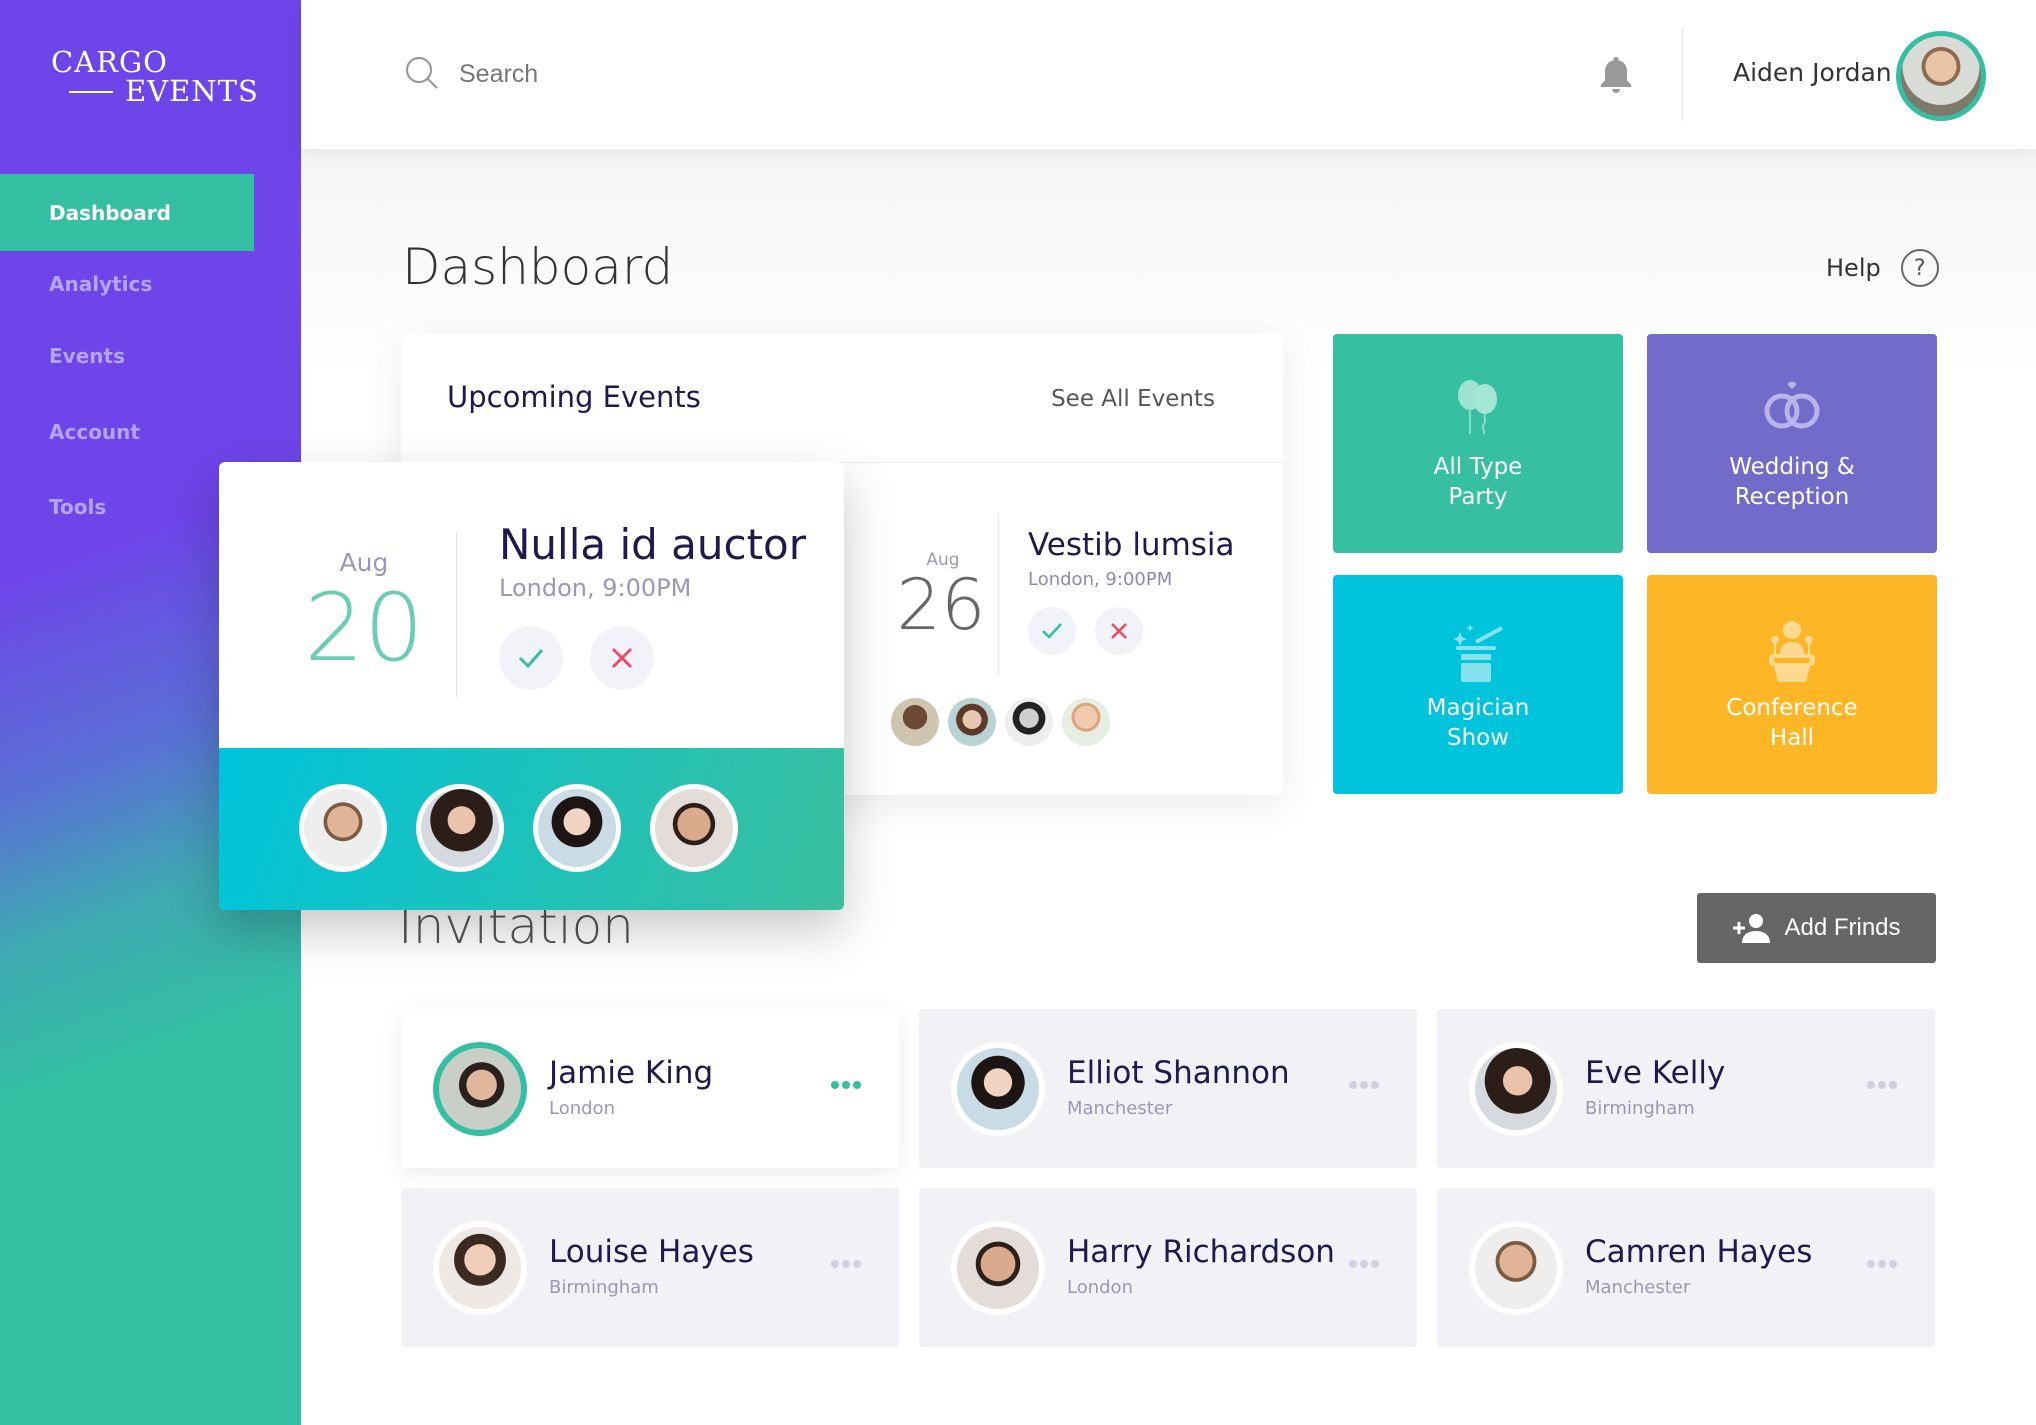 Image resolution: width=2036 pixels, height=1425 pixels. What do you see at coordinates (1853, 268) in the screenshot?
I see `help-label: Help` at bounding box center [1853, 268].